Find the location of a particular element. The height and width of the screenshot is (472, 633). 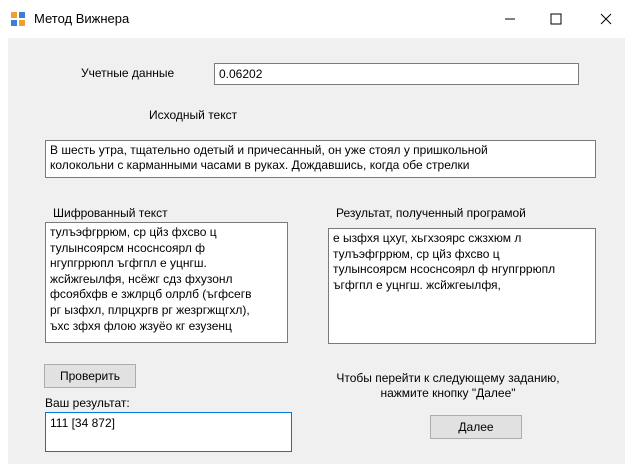

minimize-icon is located at coordinates (510, 19).